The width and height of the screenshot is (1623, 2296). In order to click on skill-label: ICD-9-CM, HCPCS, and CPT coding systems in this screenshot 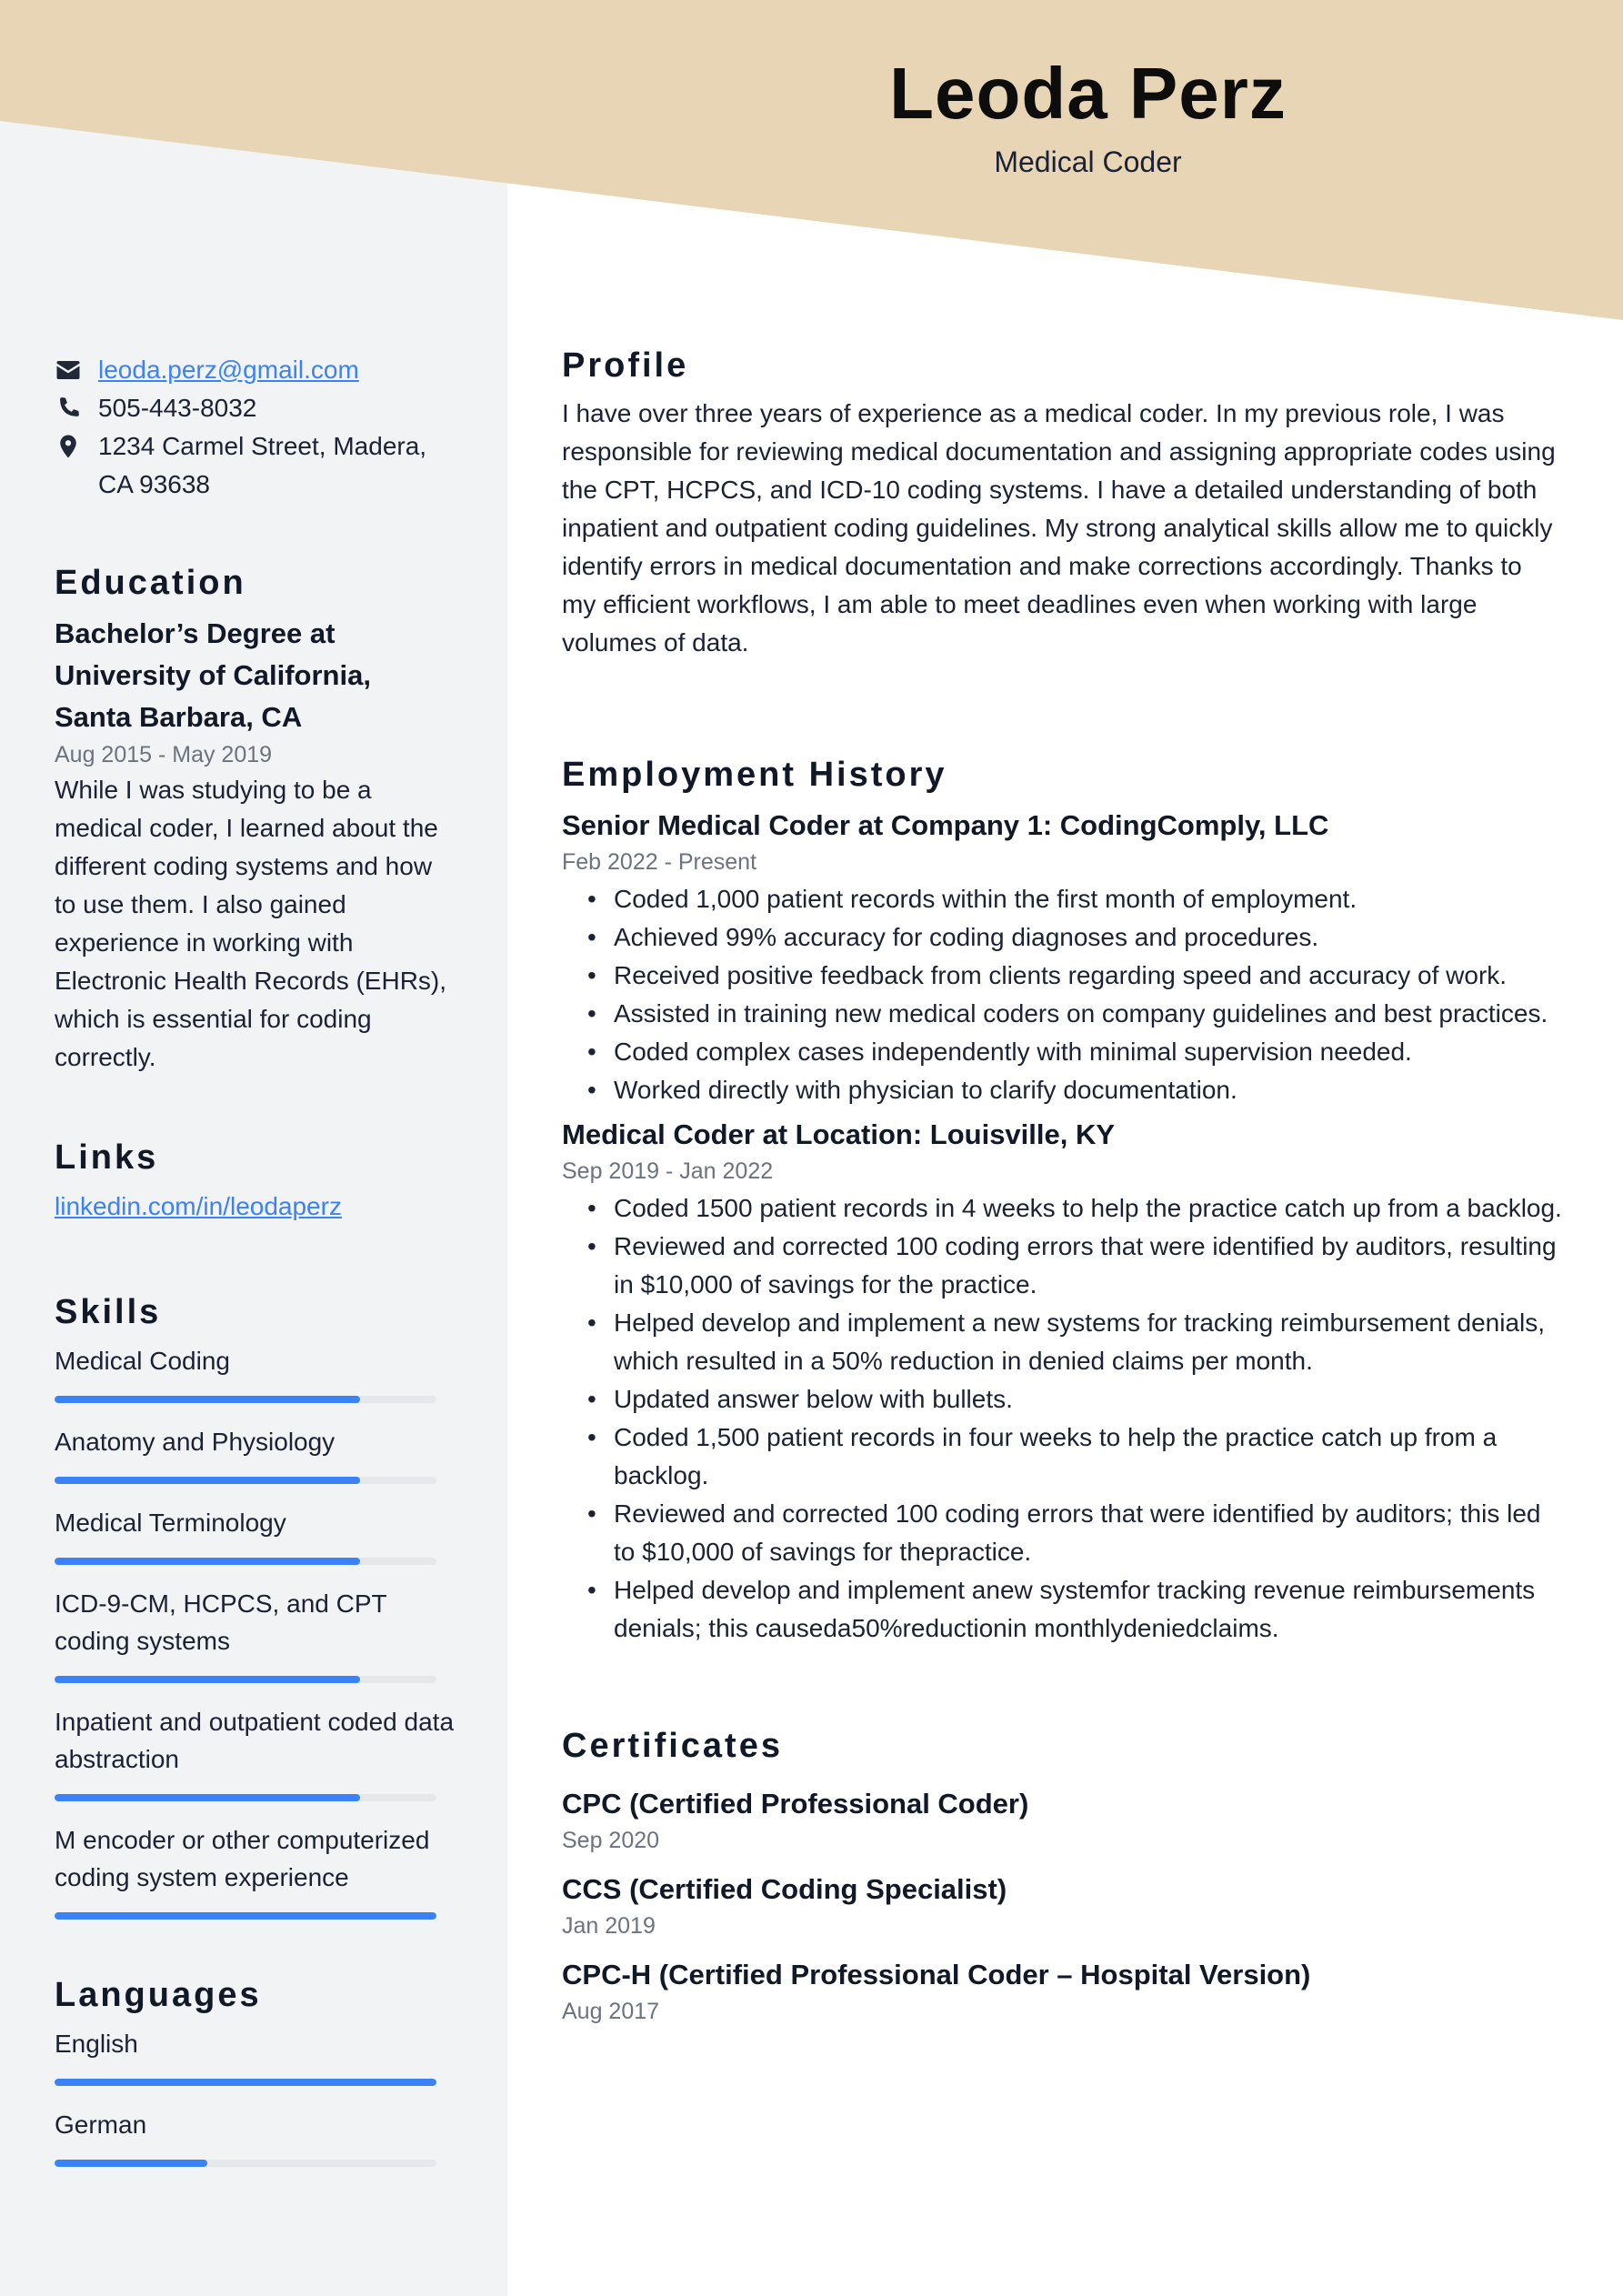, I will do `click(221, 1622)`.